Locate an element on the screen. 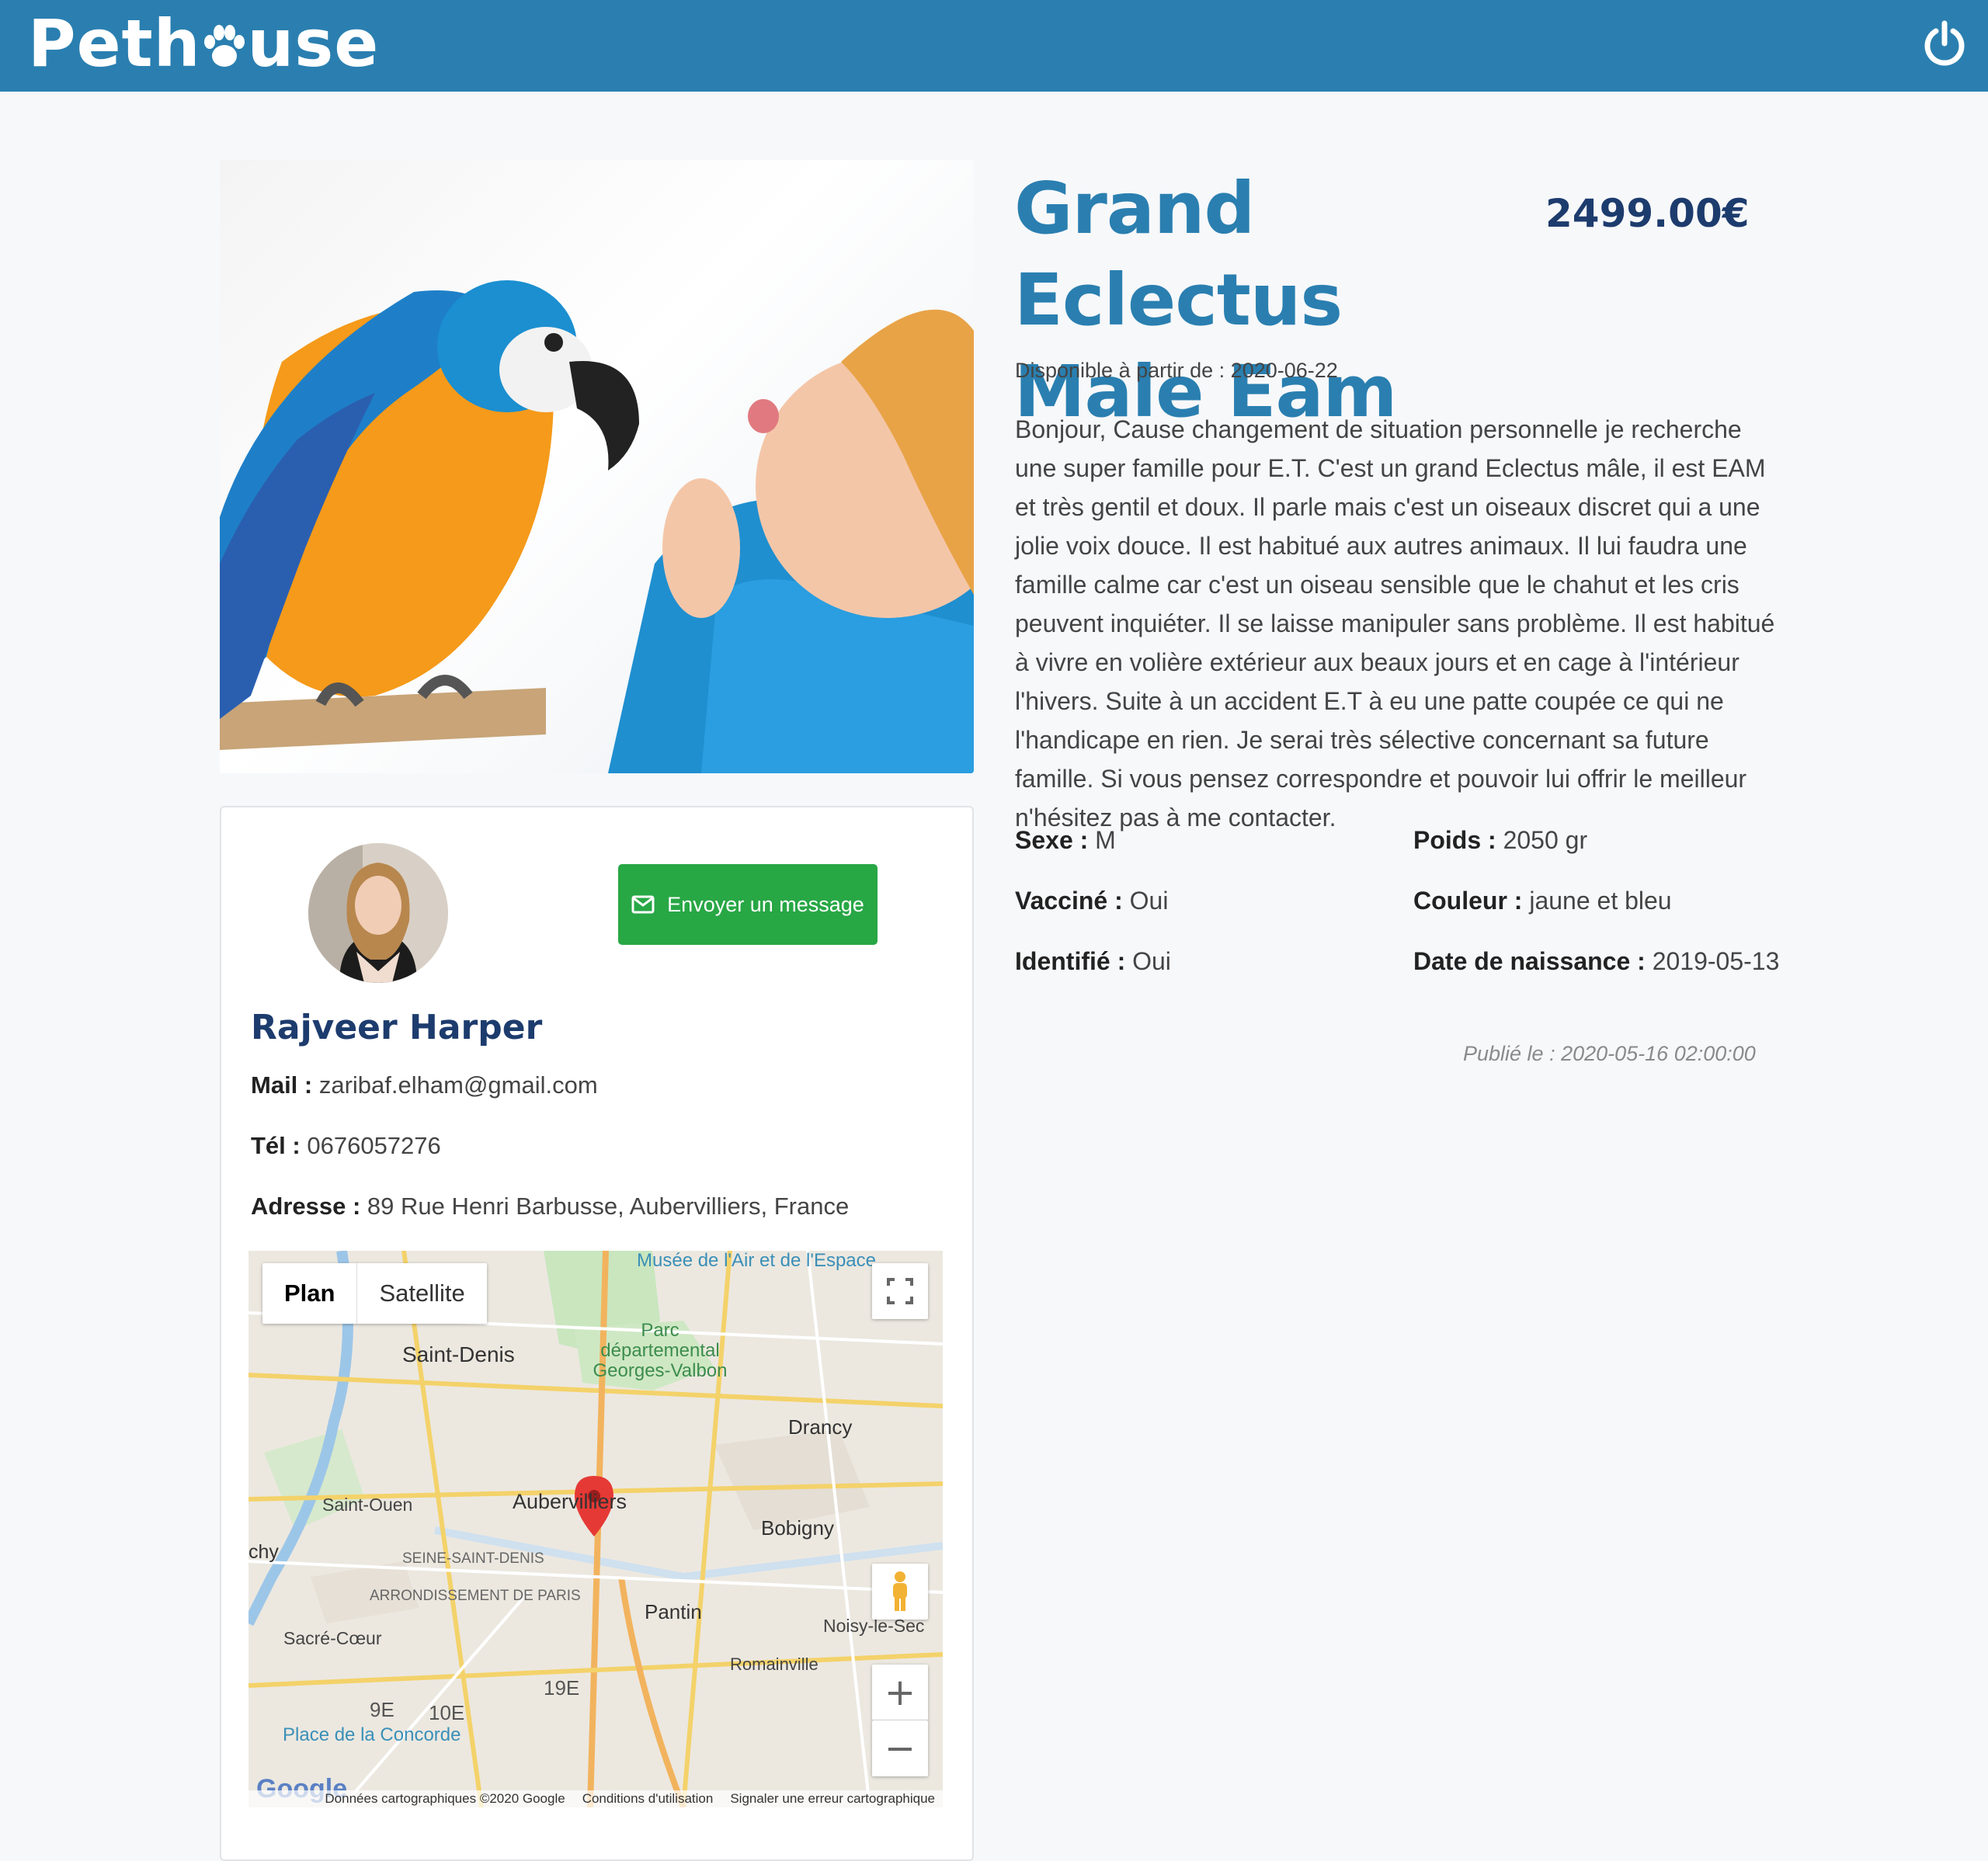 This screenshot has height=1861, width=1988. availability-label: Disponible à partir de : is located at coordinates (1120, 370).